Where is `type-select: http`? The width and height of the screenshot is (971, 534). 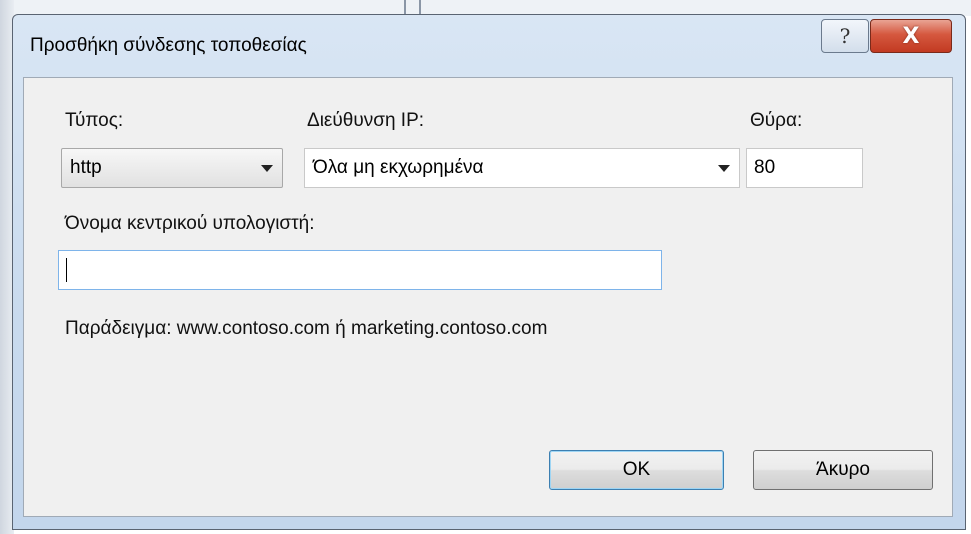 type-select: http is located at coordinates (172, 168).